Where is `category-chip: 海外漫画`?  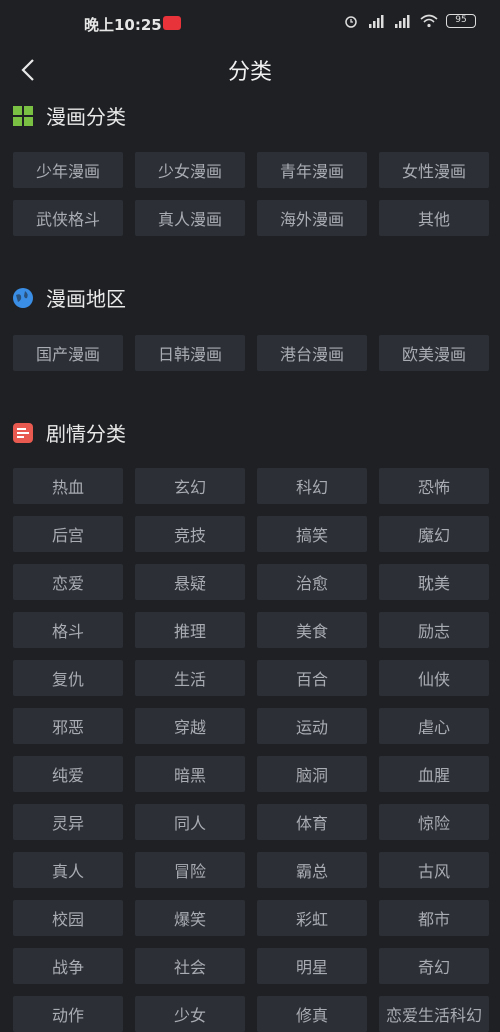
category-chip: 海外漫画 is located at coordinates (312, 218).